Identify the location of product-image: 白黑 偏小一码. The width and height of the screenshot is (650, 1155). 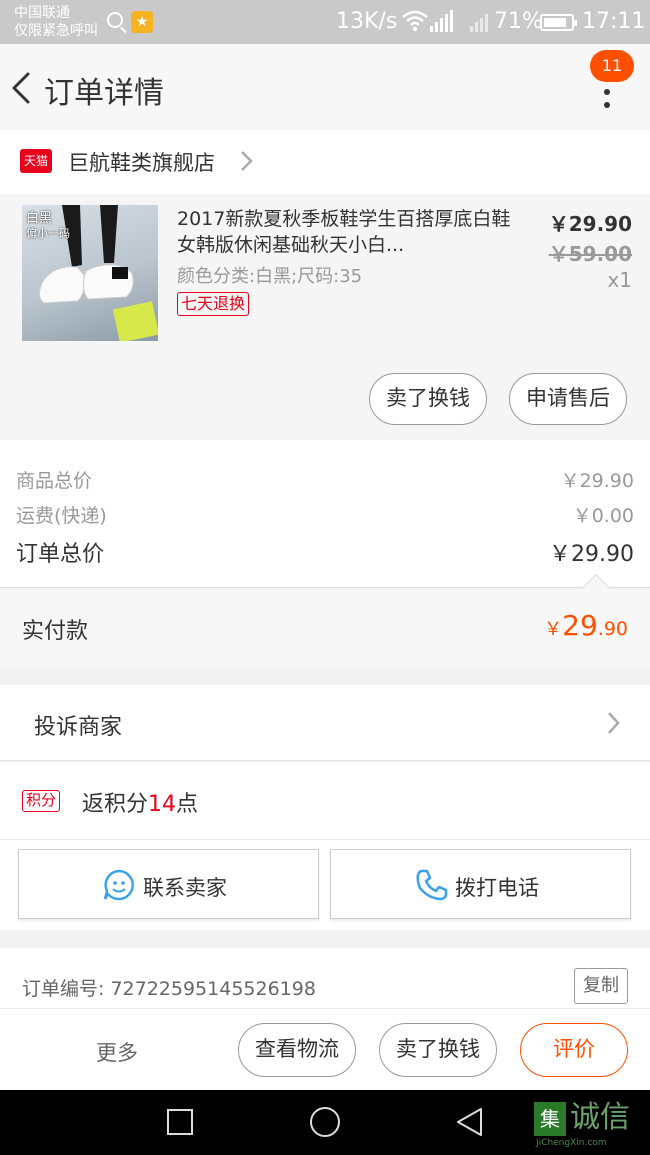
(90, 273).